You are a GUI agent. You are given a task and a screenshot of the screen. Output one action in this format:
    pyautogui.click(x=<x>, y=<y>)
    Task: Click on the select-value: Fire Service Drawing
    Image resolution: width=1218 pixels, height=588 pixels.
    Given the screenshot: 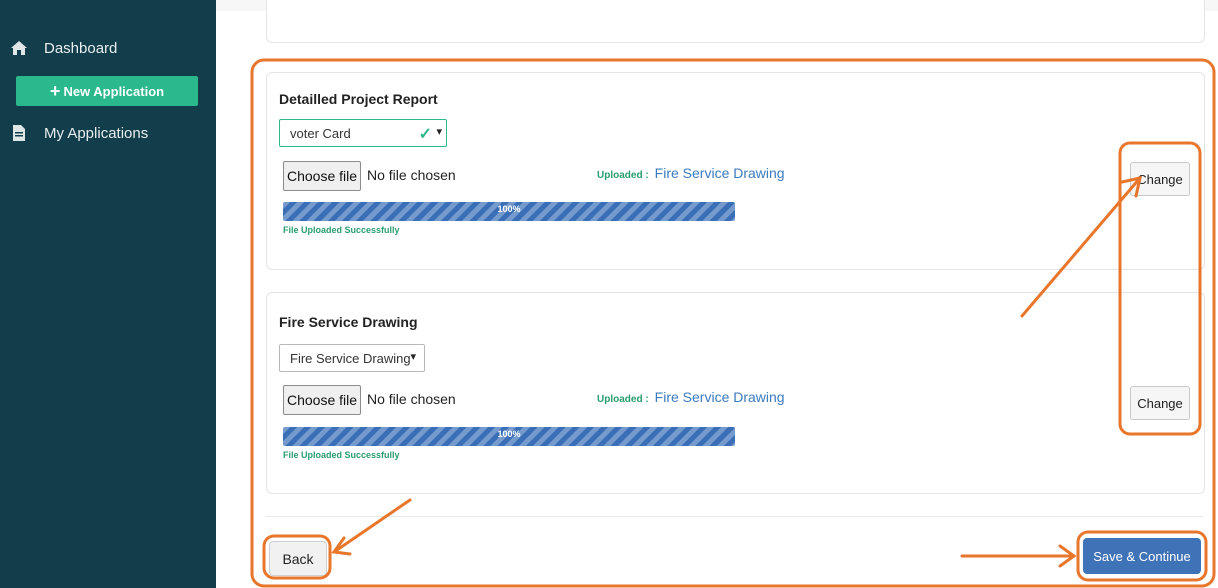 What is the action you would take?
    pyautogui.click(x=350, y=358)
    